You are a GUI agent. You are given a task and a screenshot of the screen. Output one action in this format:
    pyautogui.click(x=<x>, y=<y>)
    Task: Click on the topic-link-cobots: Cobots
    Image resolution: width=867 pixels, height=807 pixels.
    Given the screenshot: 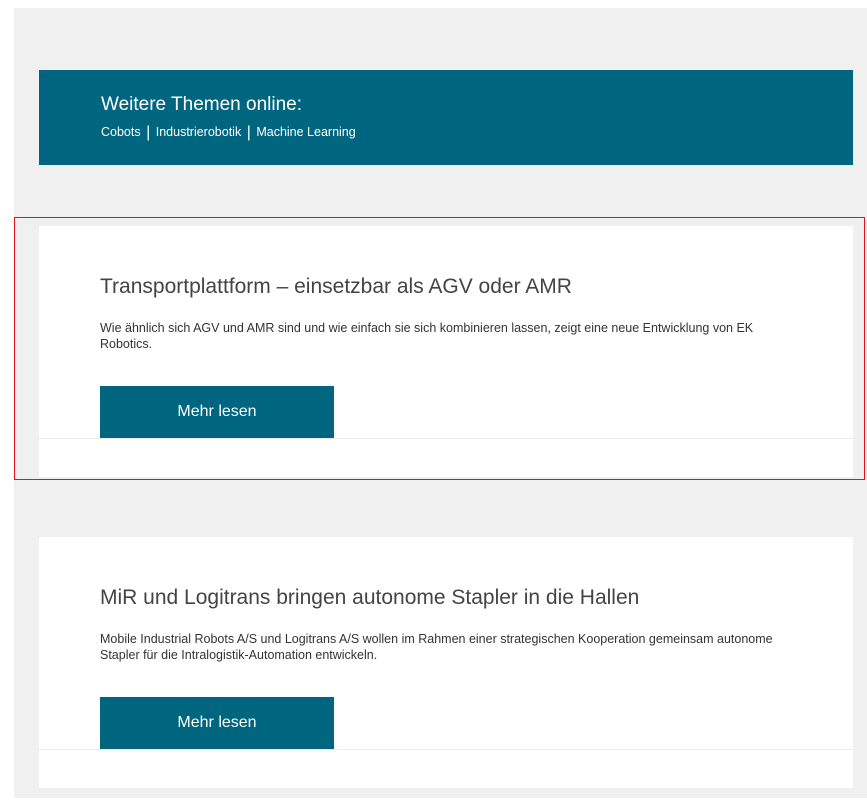 What is the action you would take?
    pyautogui.click(x=121, y=132)
    